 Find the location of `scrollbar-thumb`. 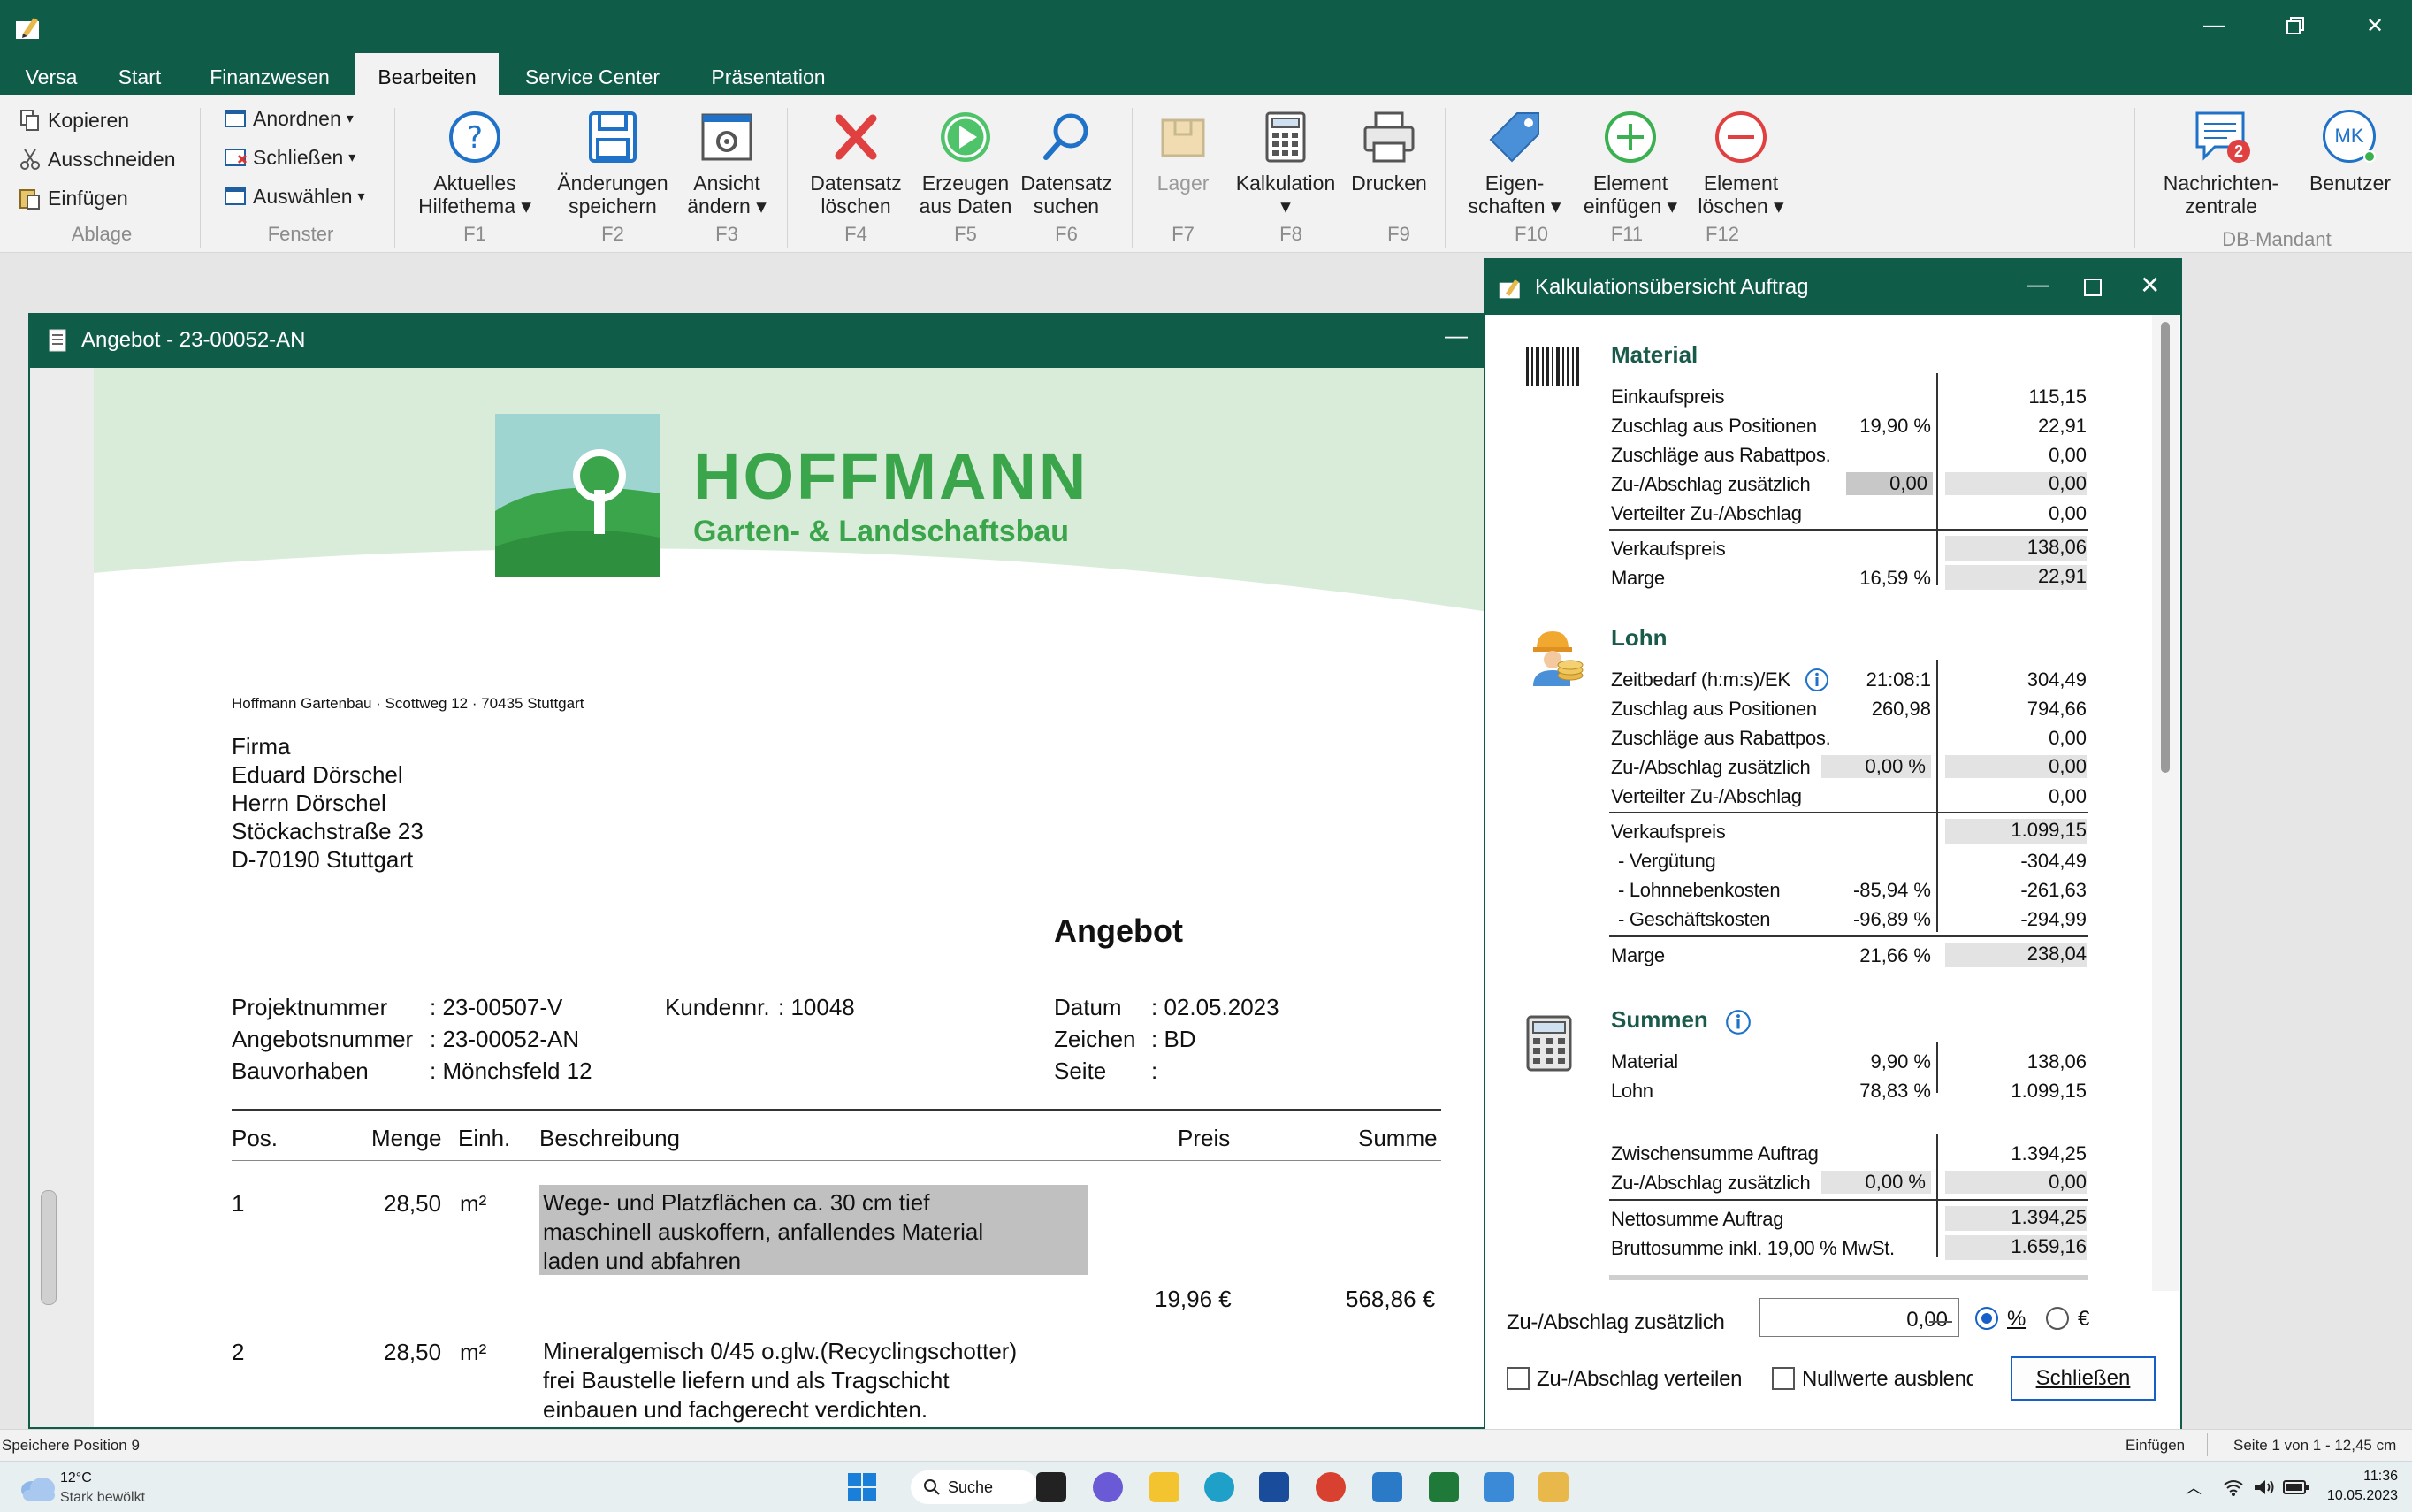

scrollbar-thumb is located at coordinates (2165, 547).